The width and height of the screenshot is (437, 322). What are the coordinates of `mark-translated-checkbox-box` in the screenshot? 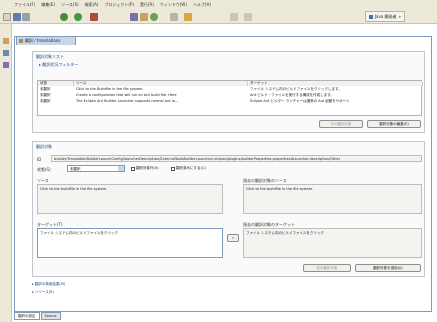 It's located at (173, 168).